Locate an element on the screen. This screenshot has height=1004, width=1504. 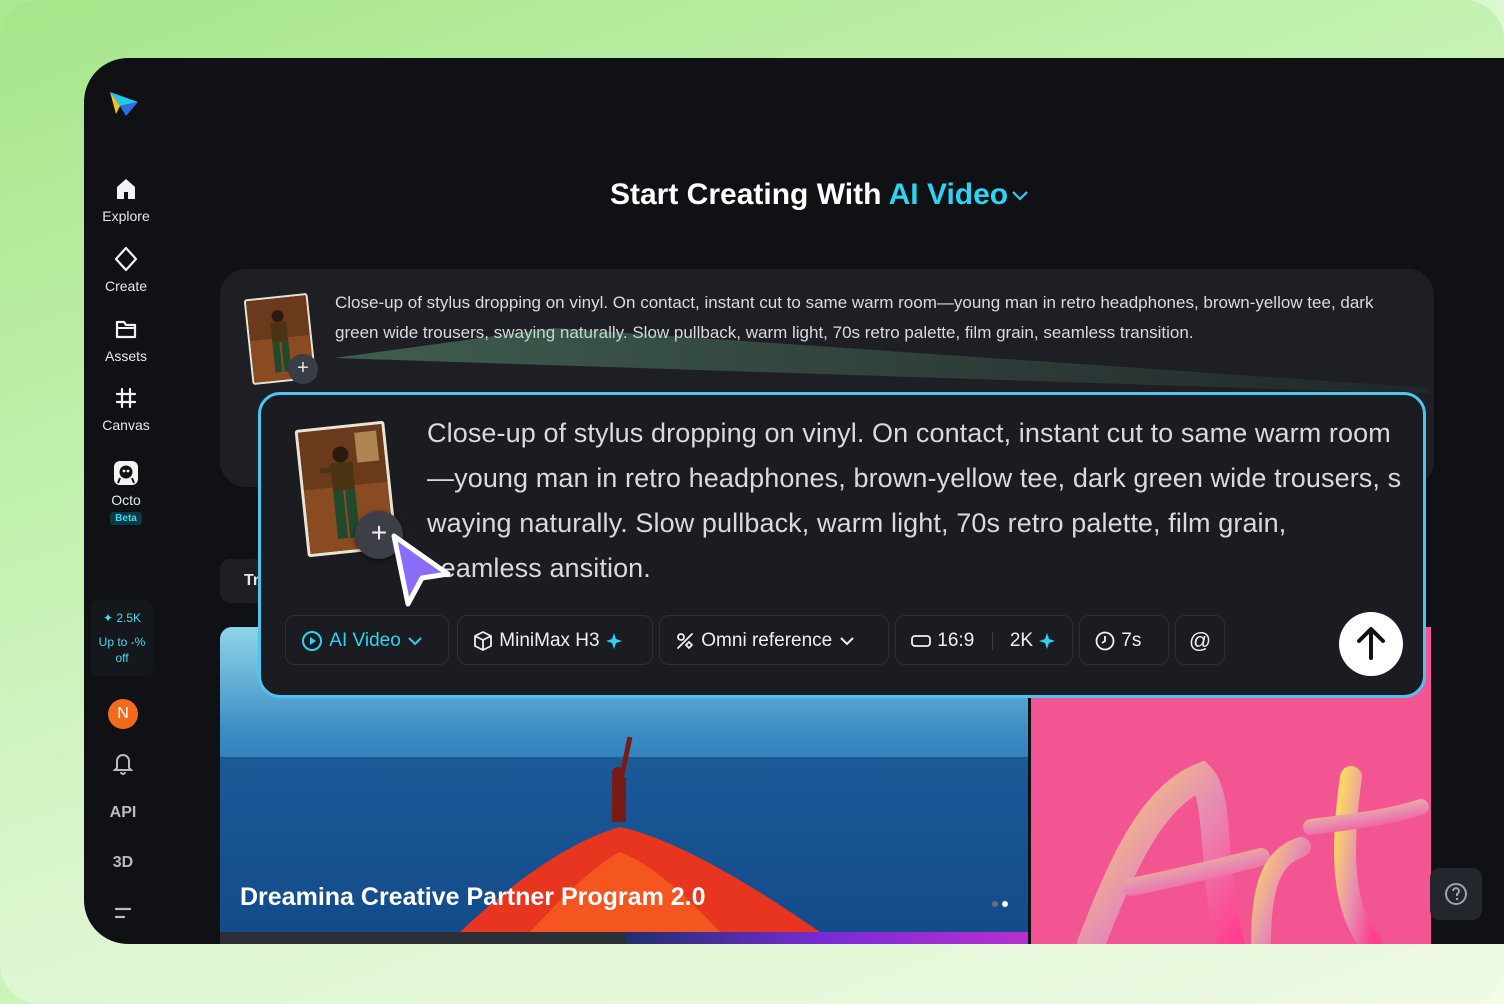
model-select-label: MiniMax H3 is located at coordinates (549, 640).